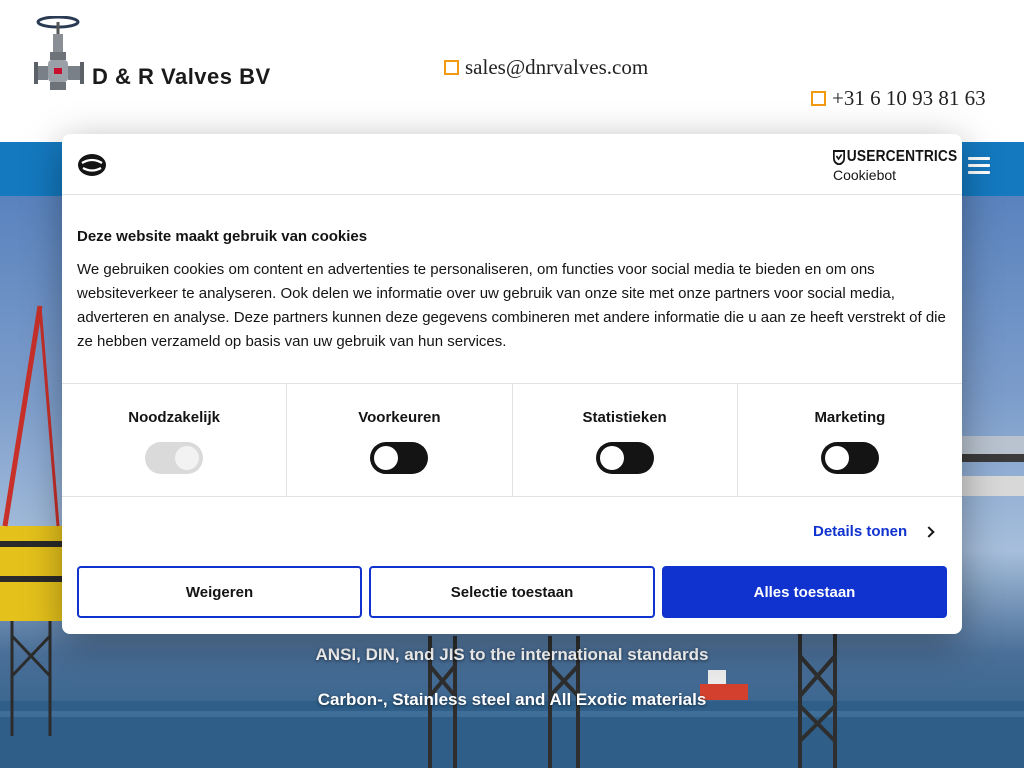  What do you see at coordinates (902, 156) in the screenshot?
I see `provider-name: USERCENTRICS` at bounding box center [902, 156].